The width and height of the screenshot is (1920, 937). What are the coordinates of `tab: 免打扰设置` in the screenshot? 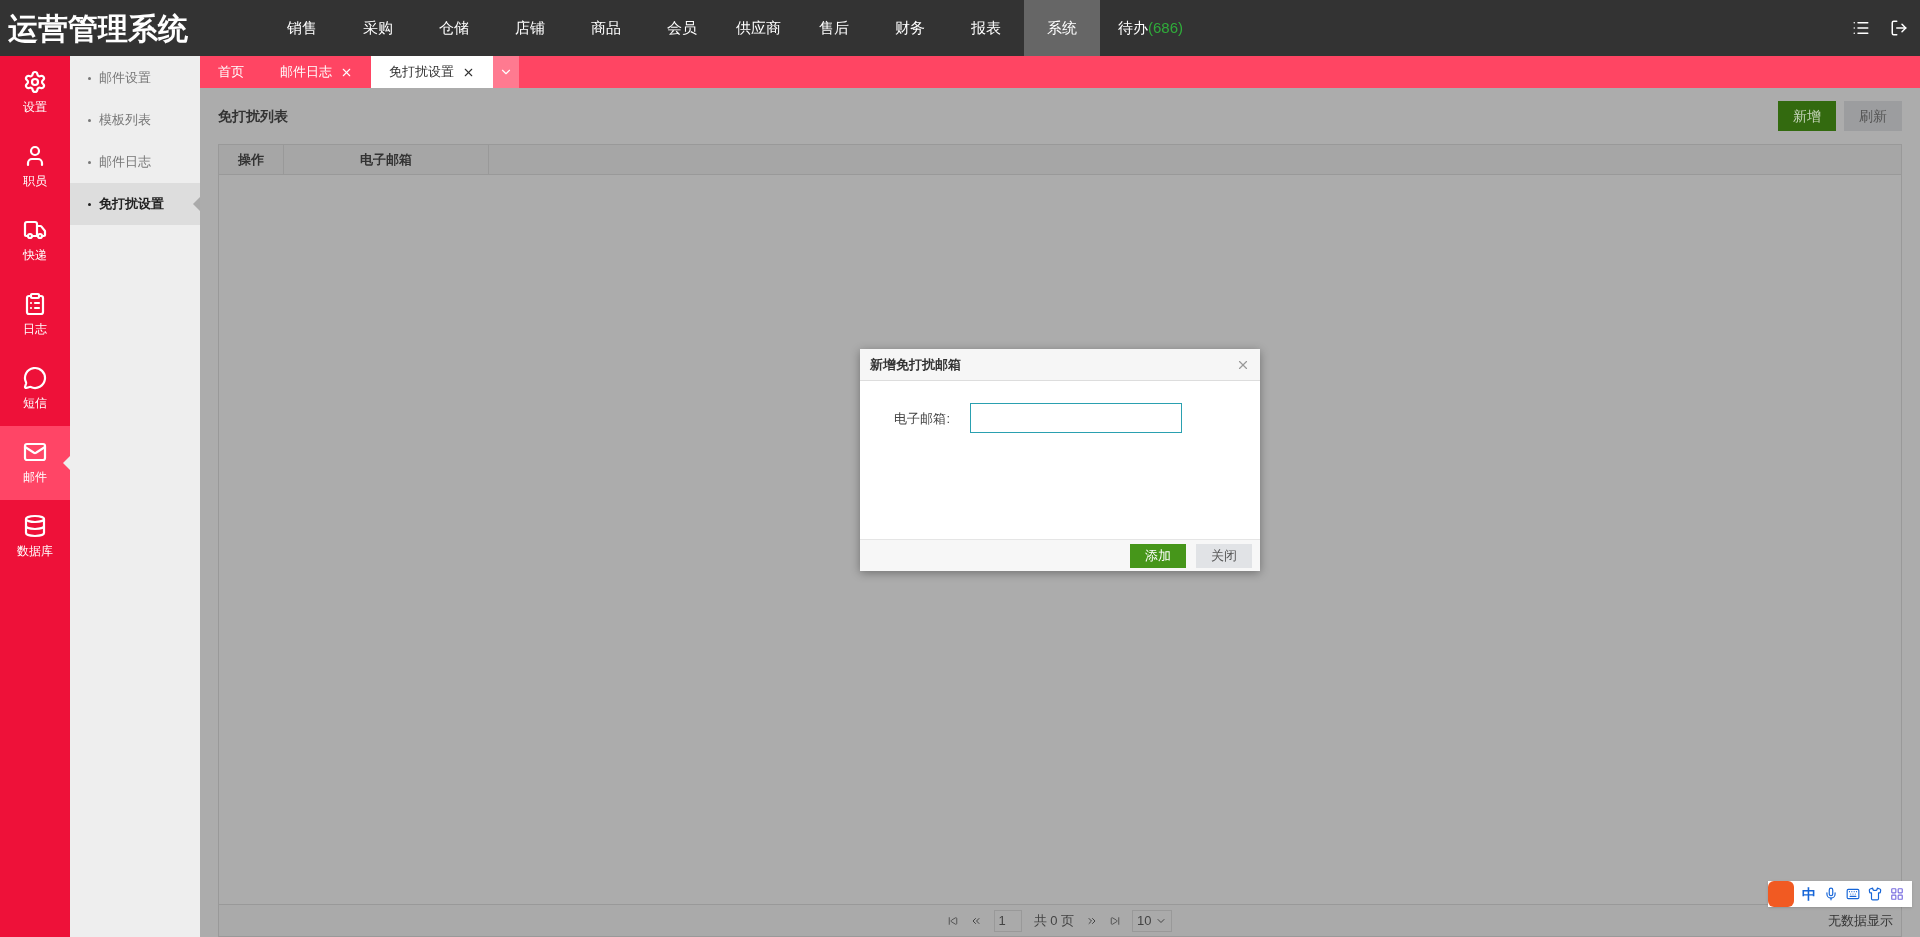 It's located at (432, 72).